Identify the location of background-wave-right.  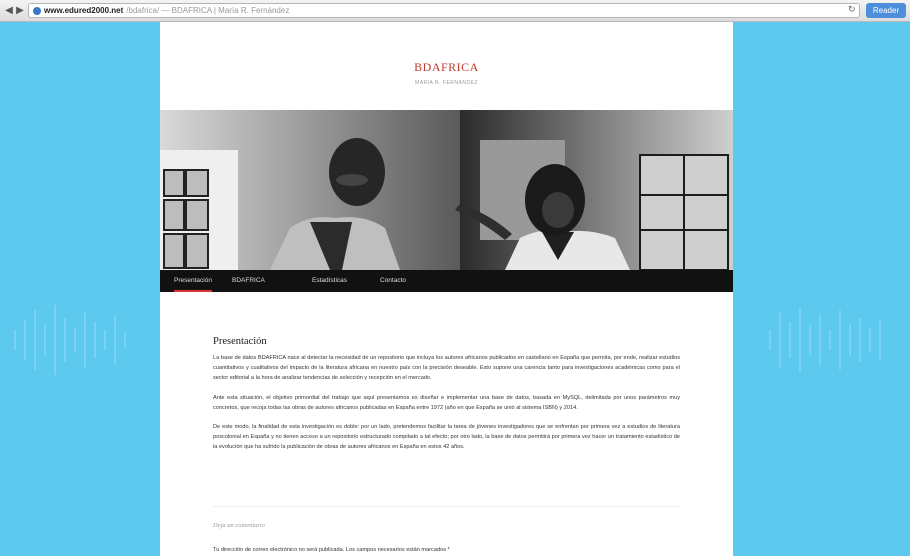
(825, 340).